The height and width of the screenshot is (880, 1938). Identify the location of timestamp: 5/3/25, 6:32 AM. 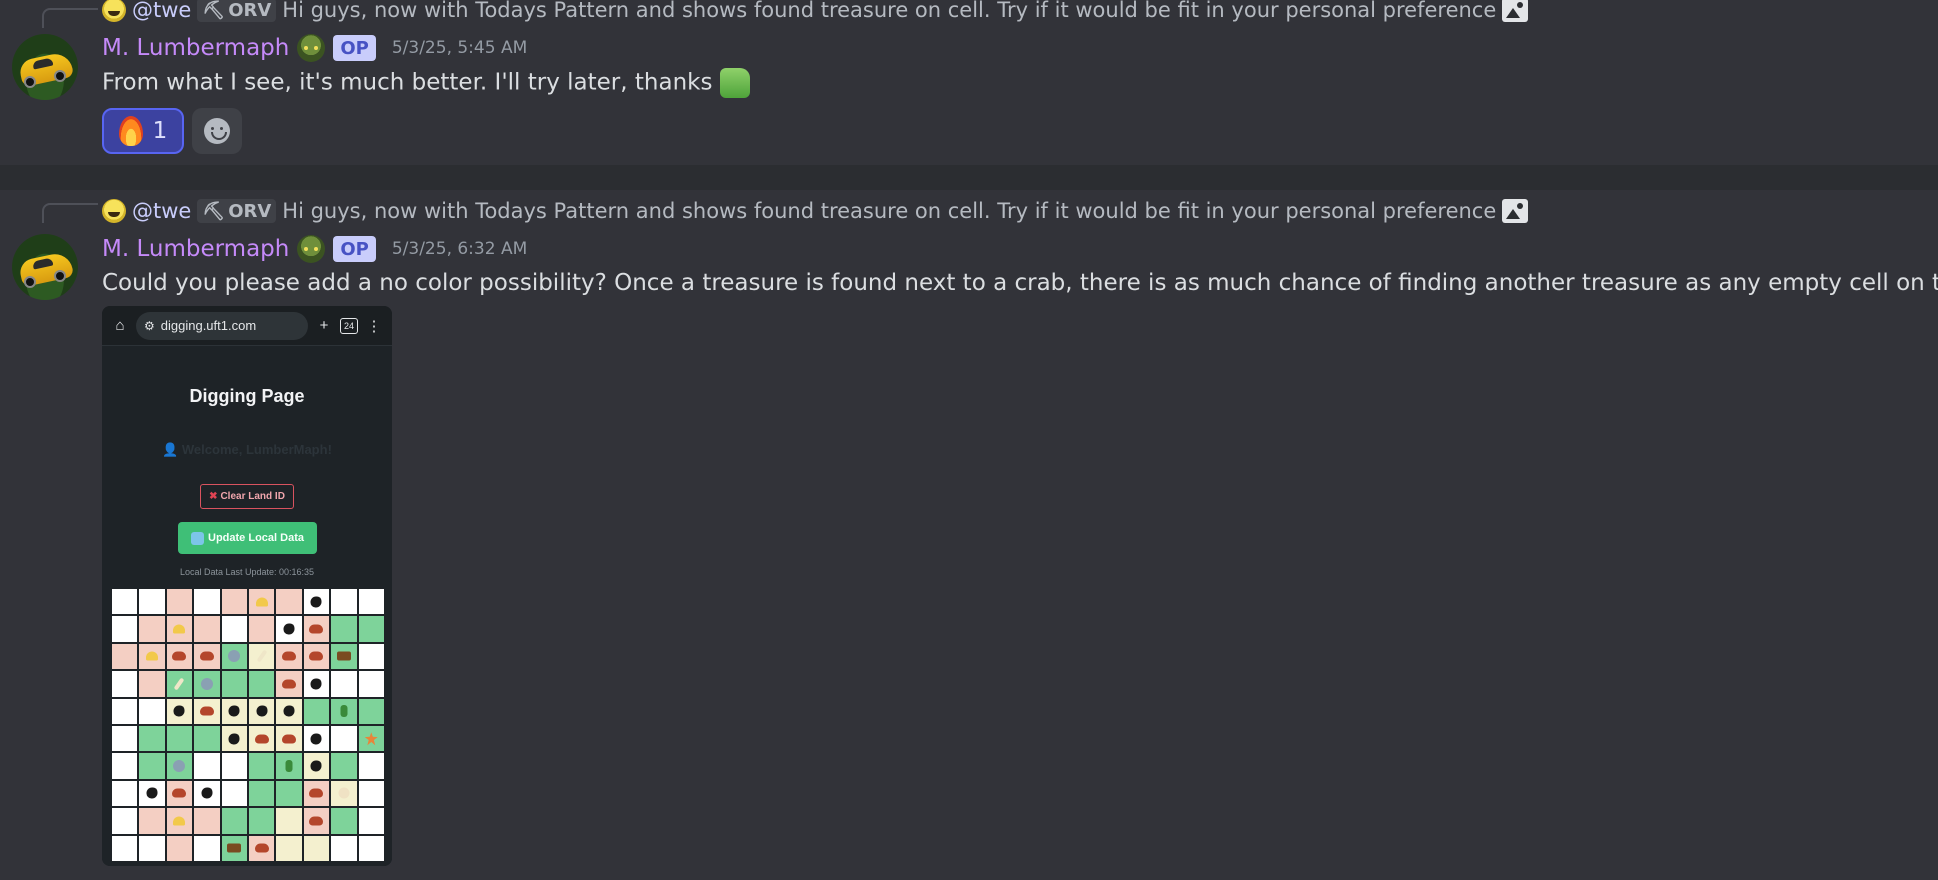
(459, 249).